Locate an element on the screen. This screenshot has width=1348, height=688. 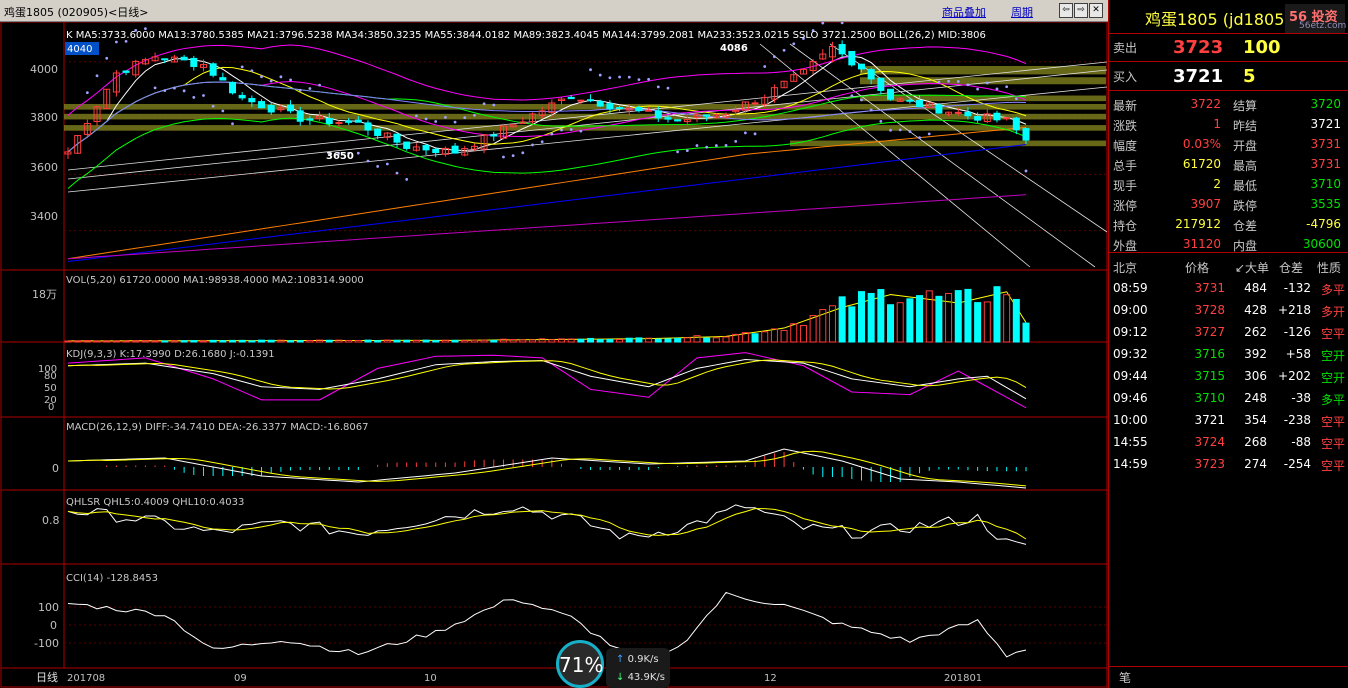
period-button: 周期 is located at coordinates (1022, 12).